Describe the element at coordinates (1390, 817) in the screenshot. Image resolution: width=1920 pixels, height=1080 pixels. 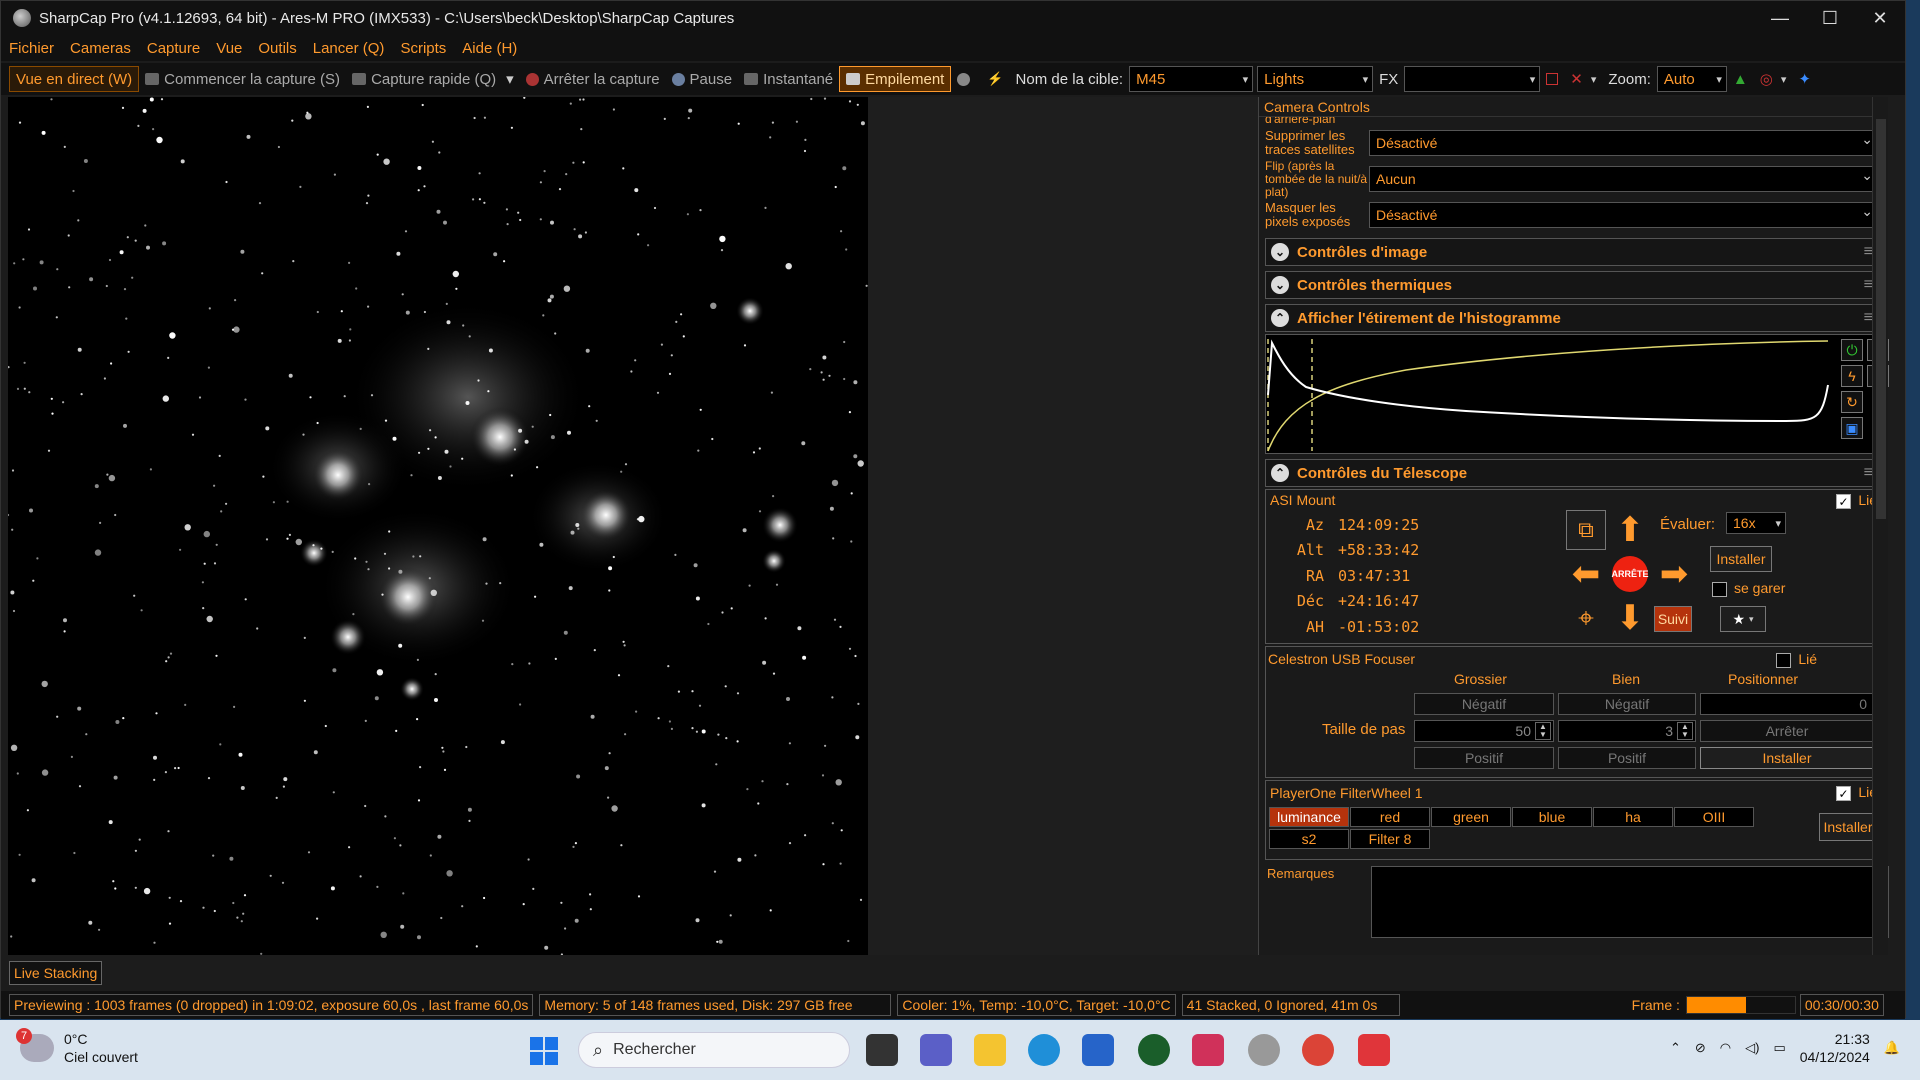
I see `filter-red-button: red` at that location.